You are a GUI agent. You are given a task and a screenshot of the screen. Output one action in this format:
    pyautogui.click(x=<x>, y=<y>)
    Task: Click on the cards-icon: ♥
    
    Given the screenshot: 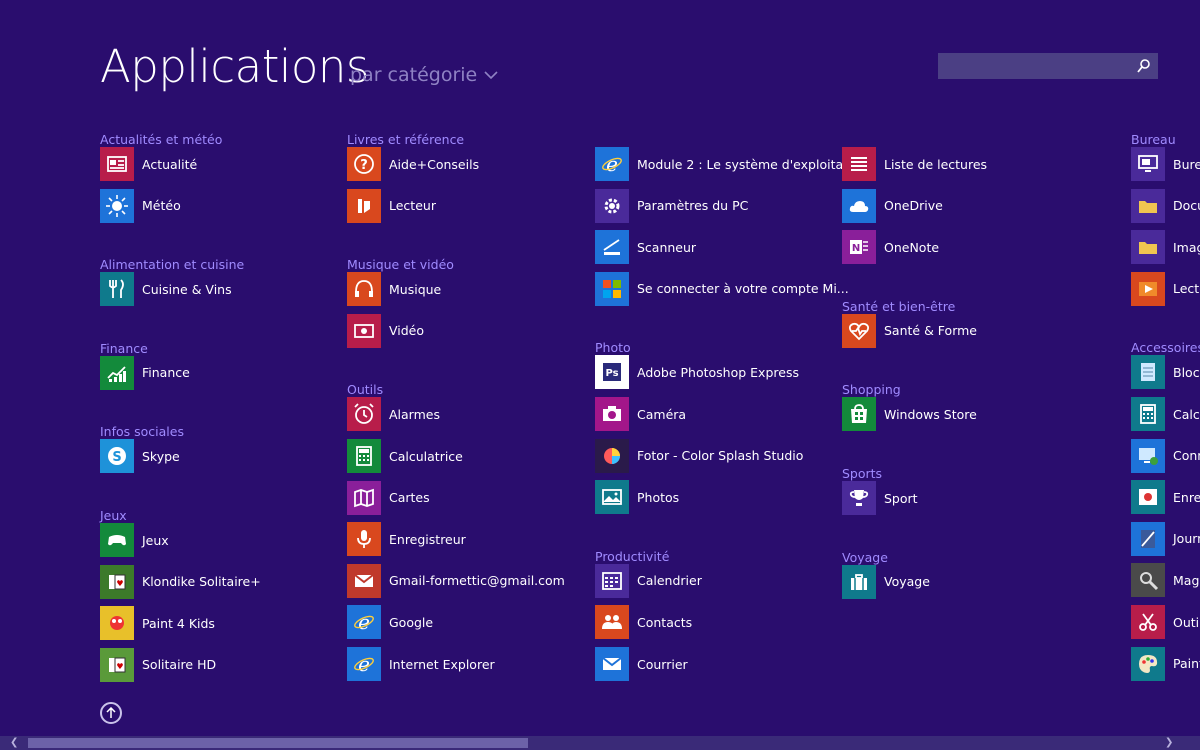 What is the action you would take?
    pyautogui.click(x=117, y=664)
    